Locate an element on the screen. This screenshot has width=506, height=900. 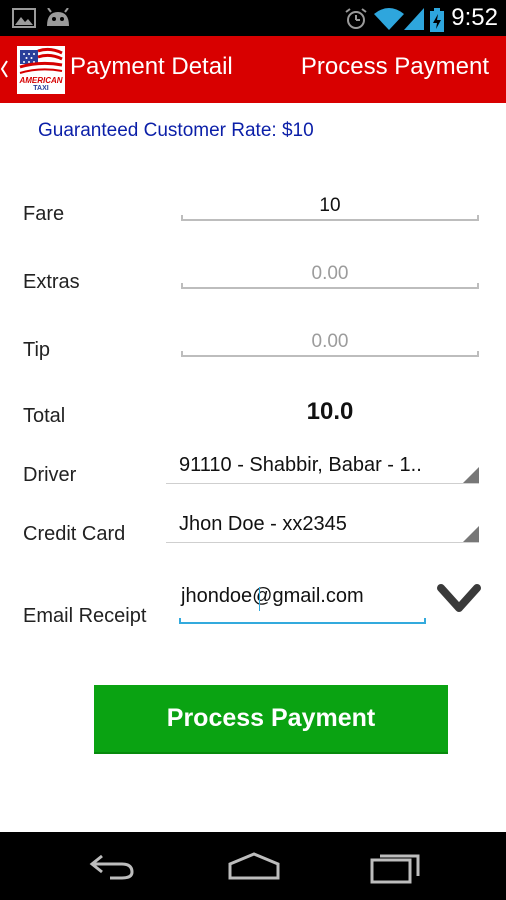
driver-value: 91110 - Shabbir, Babar - 1.. is located at coordinates (300, 465).